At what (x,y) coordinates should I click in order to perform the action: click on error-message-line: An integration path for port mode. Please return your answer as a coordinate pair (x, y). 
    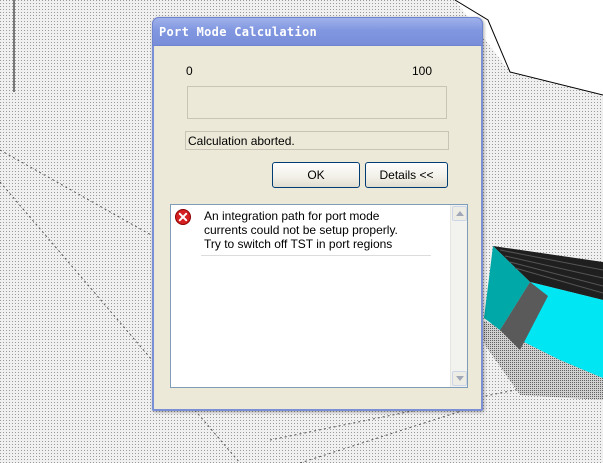
    Looking at the image, I should click on (292, 216).